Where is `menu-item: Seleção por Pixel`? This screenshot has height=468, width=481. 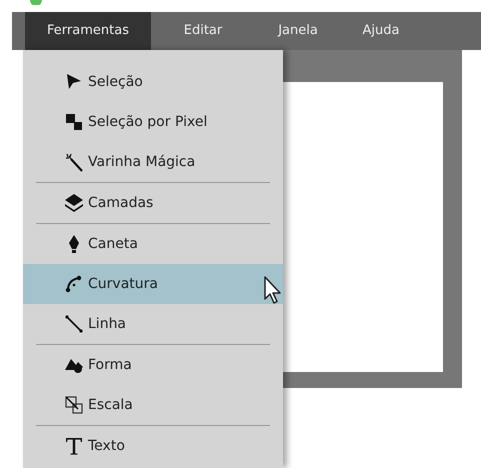 menu-item: Seleção por Pixel is located at coordinates (153, 122).